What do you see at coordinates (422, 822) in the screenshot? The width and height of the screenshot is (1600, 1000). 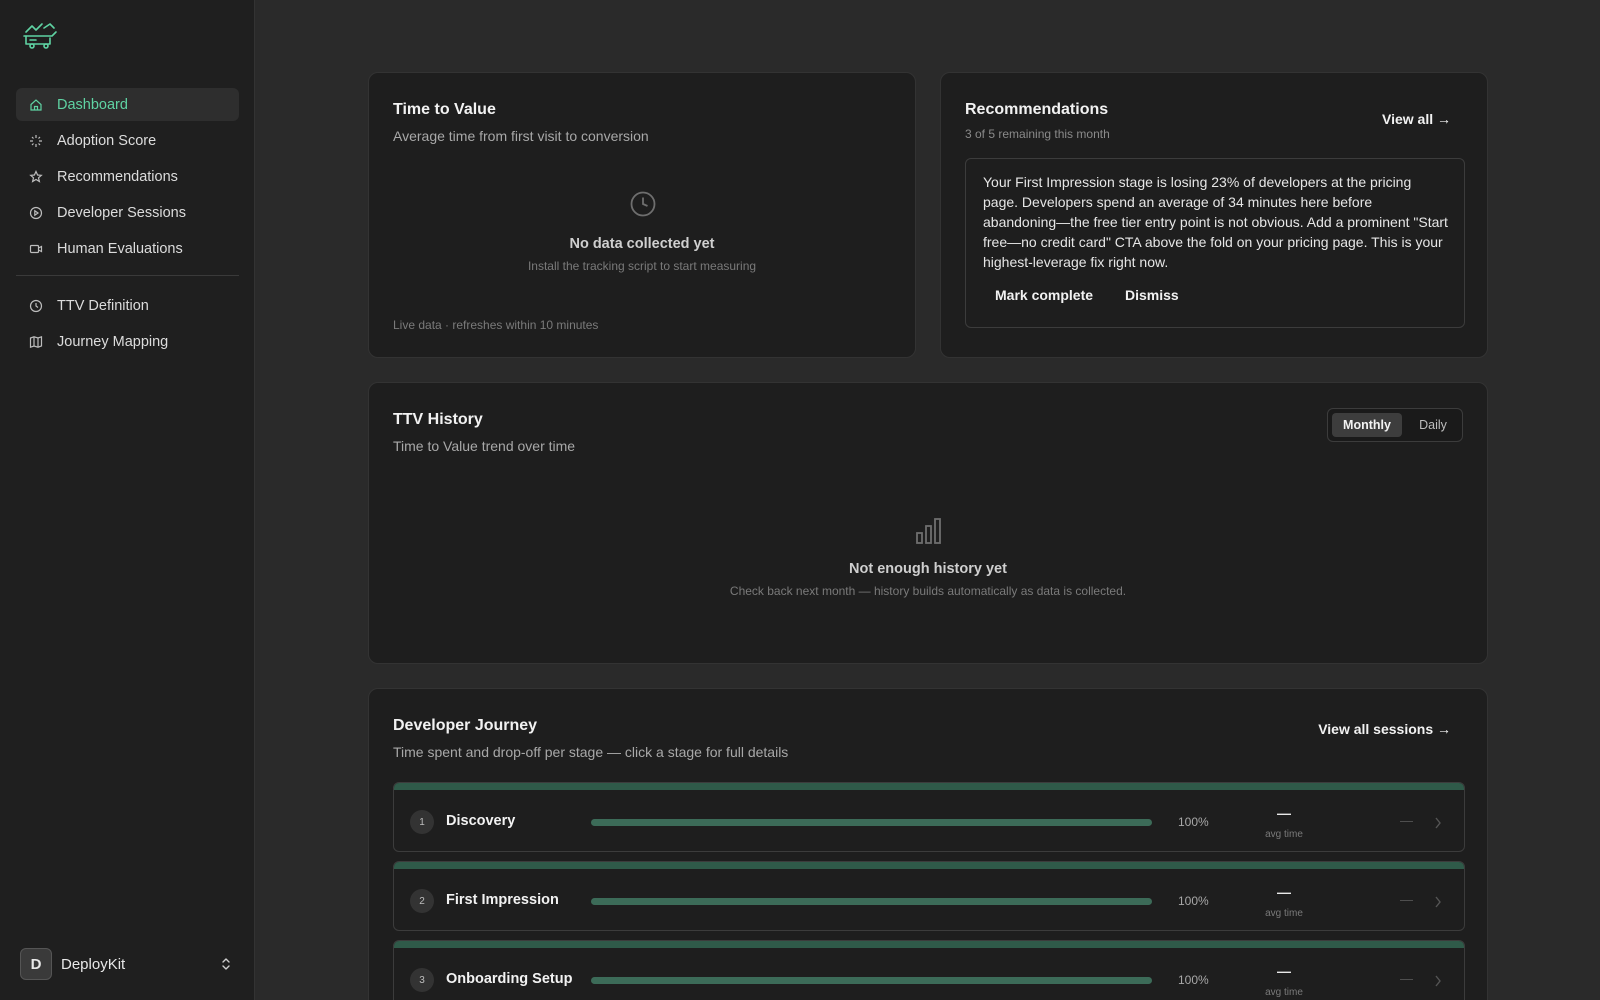 I see `stage-number: 1` at bounding box center [422, 822].